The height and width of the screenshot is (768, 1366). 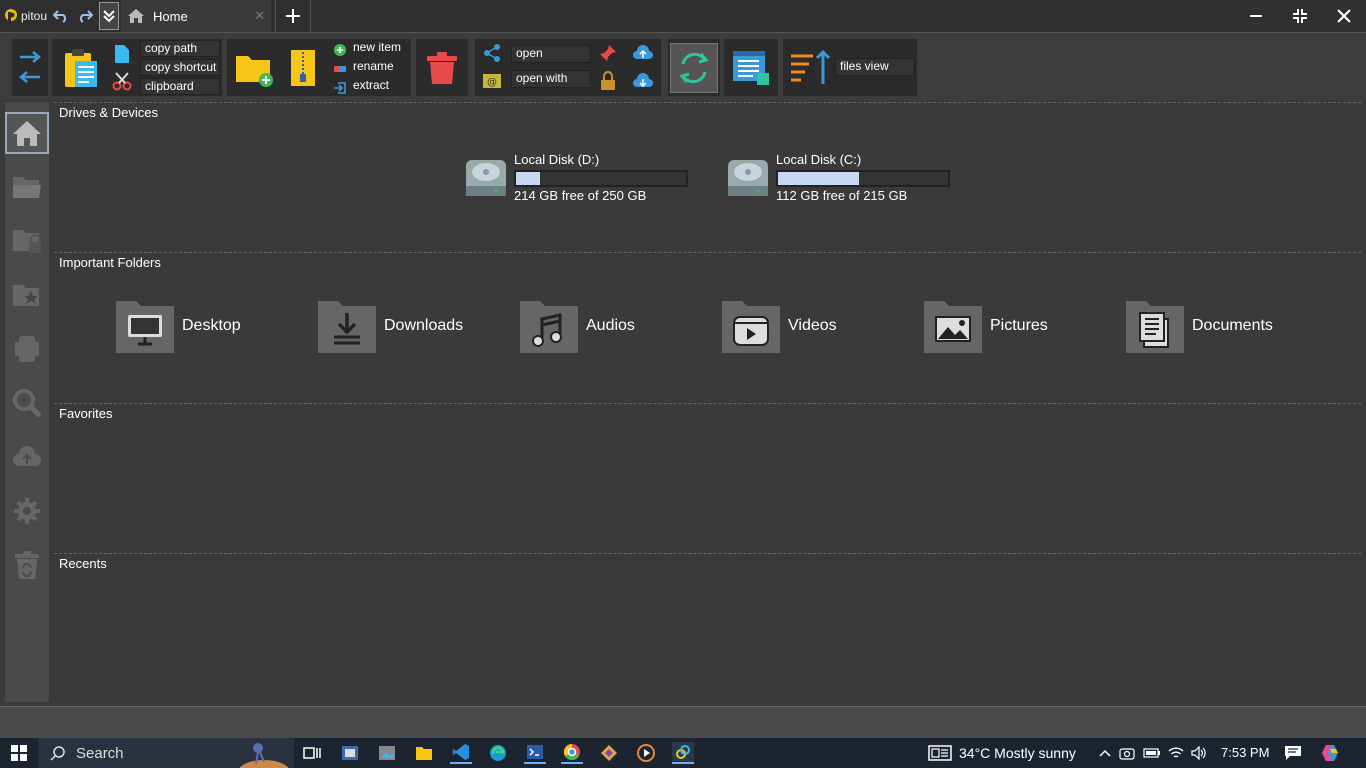 I want to click on copy-button, so click(x=122, y=54).